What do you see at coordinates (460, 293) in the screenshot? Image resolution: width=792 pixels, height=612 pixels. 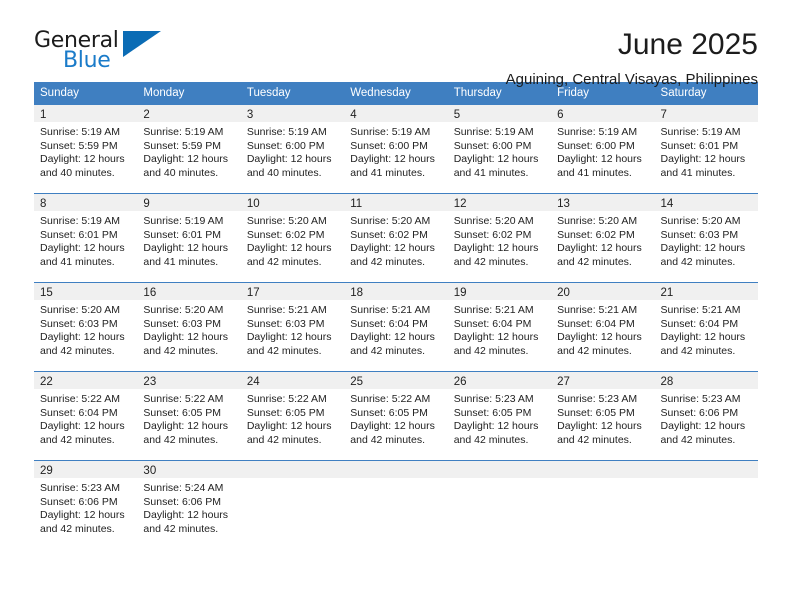 I see `day-number: 19` at bounding box center [460, 293].